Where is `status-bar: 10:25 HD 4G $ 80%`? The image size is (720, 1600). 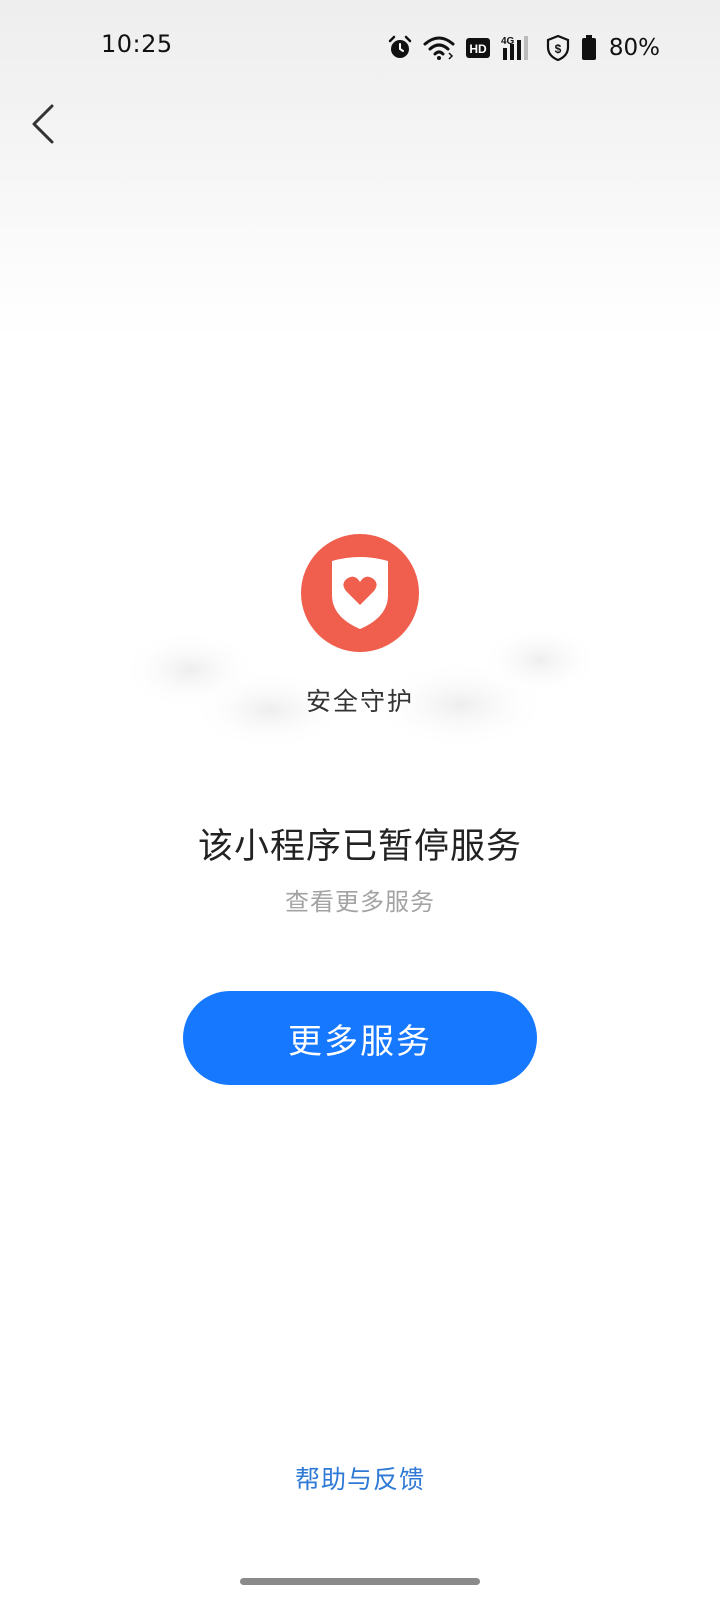
status-bar: 10:25 HD 4G $ 80% is located at coordinates (360, 48).